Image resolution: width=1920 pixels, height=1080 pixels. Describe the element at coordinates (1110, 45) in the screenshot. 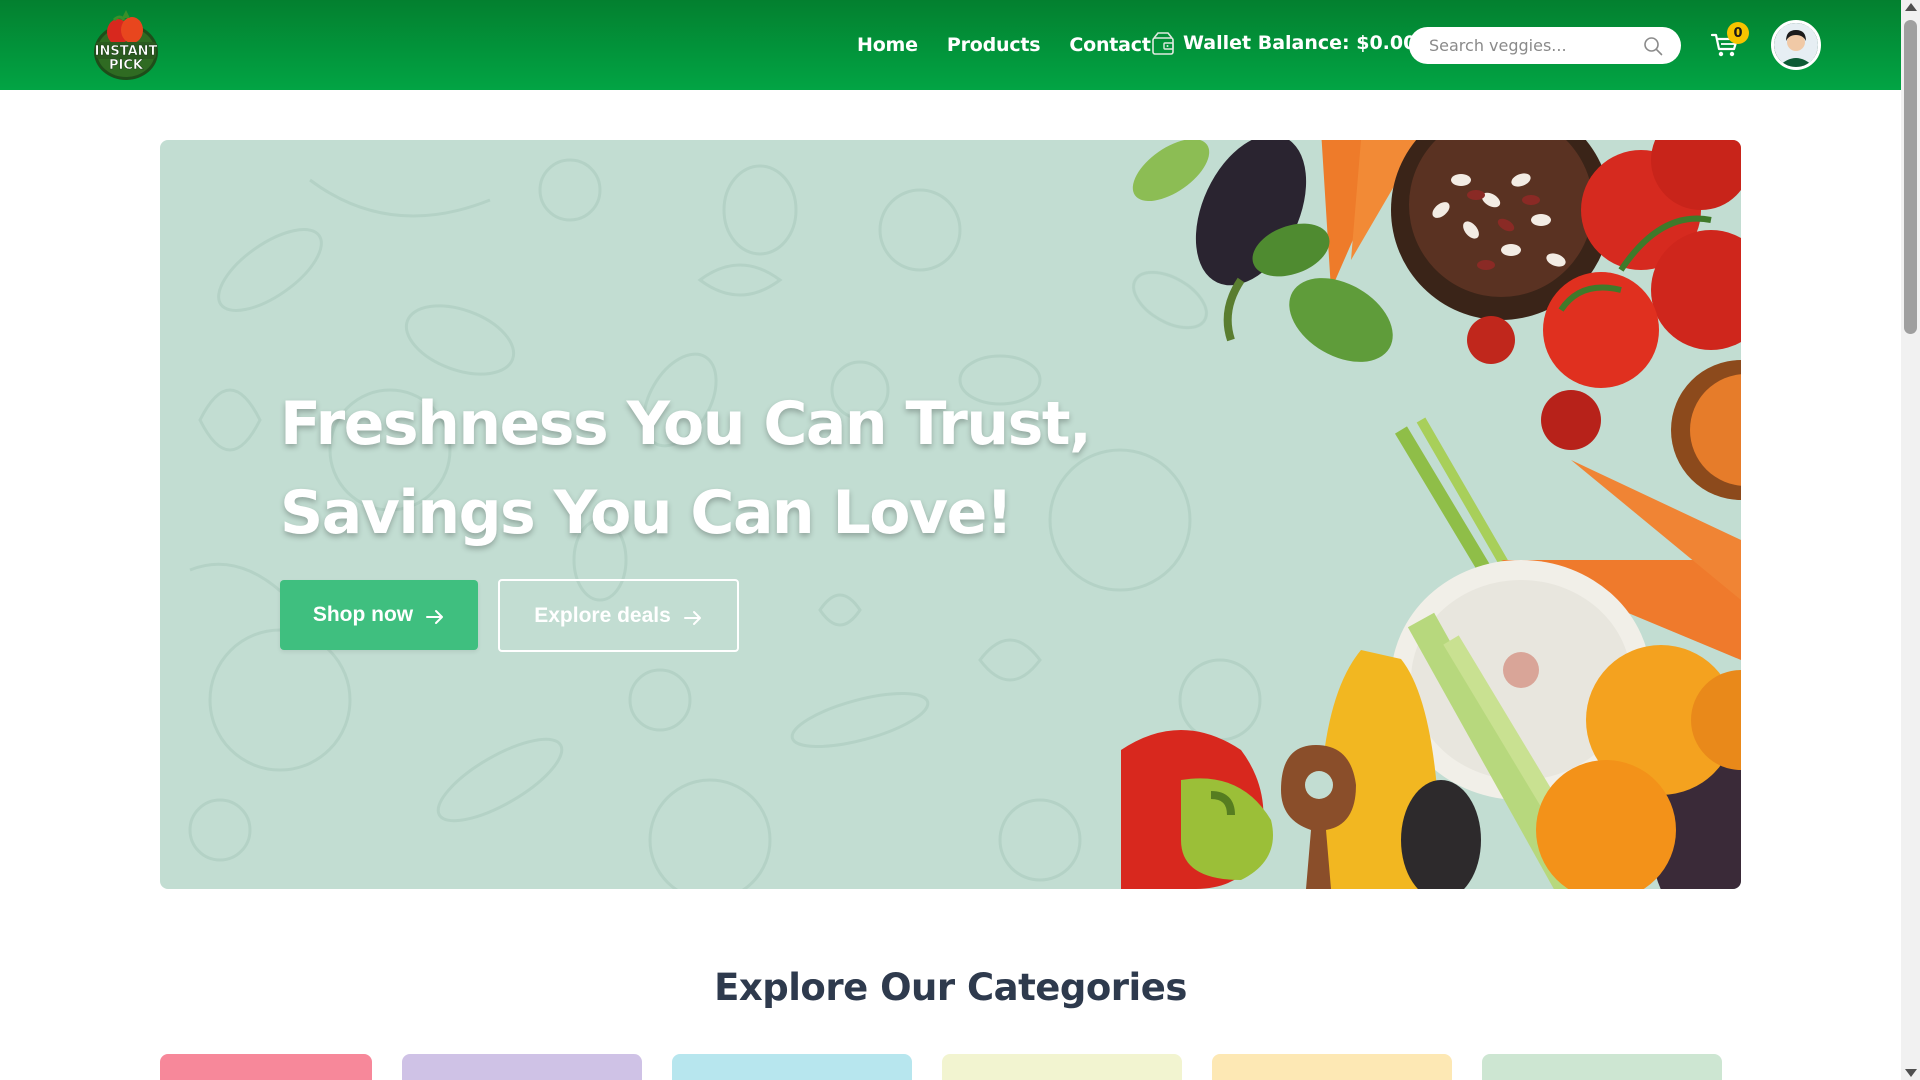

I see `nav-contact: Contact` at that location.